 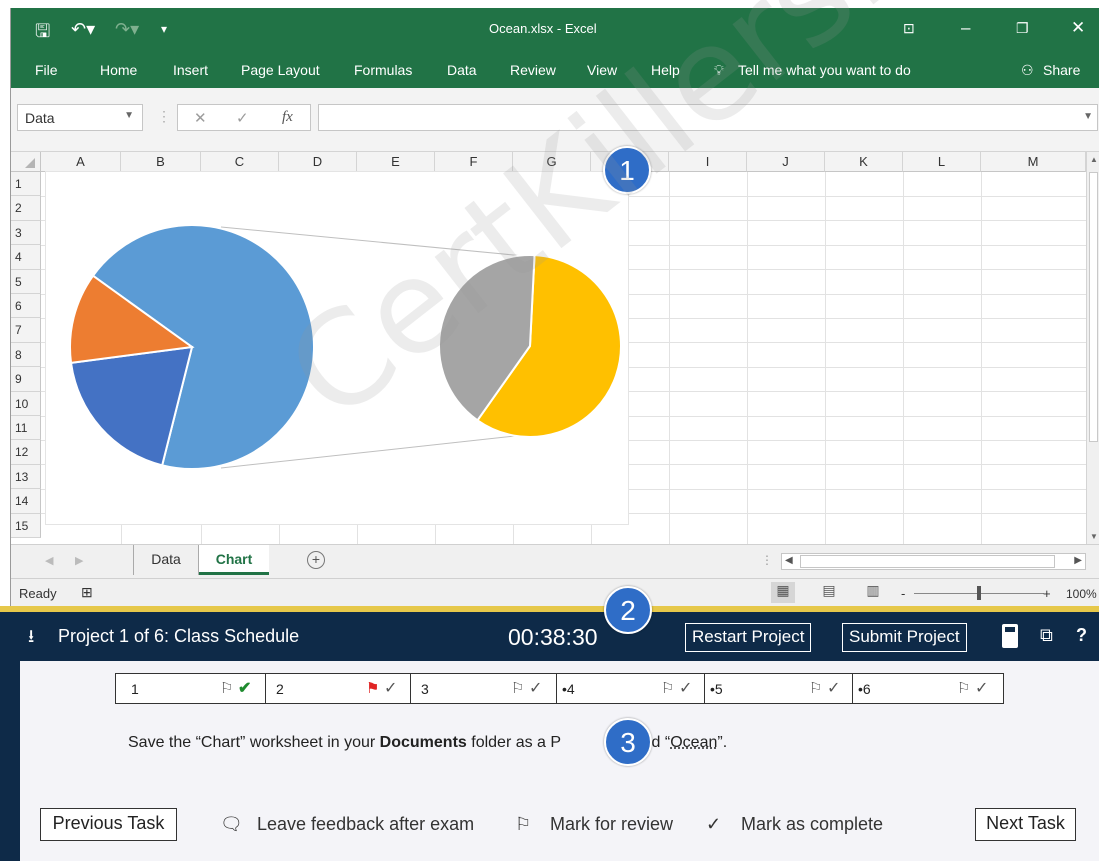 I want to click on page-break-view-icon: ▥, so click(x=873, y=592).